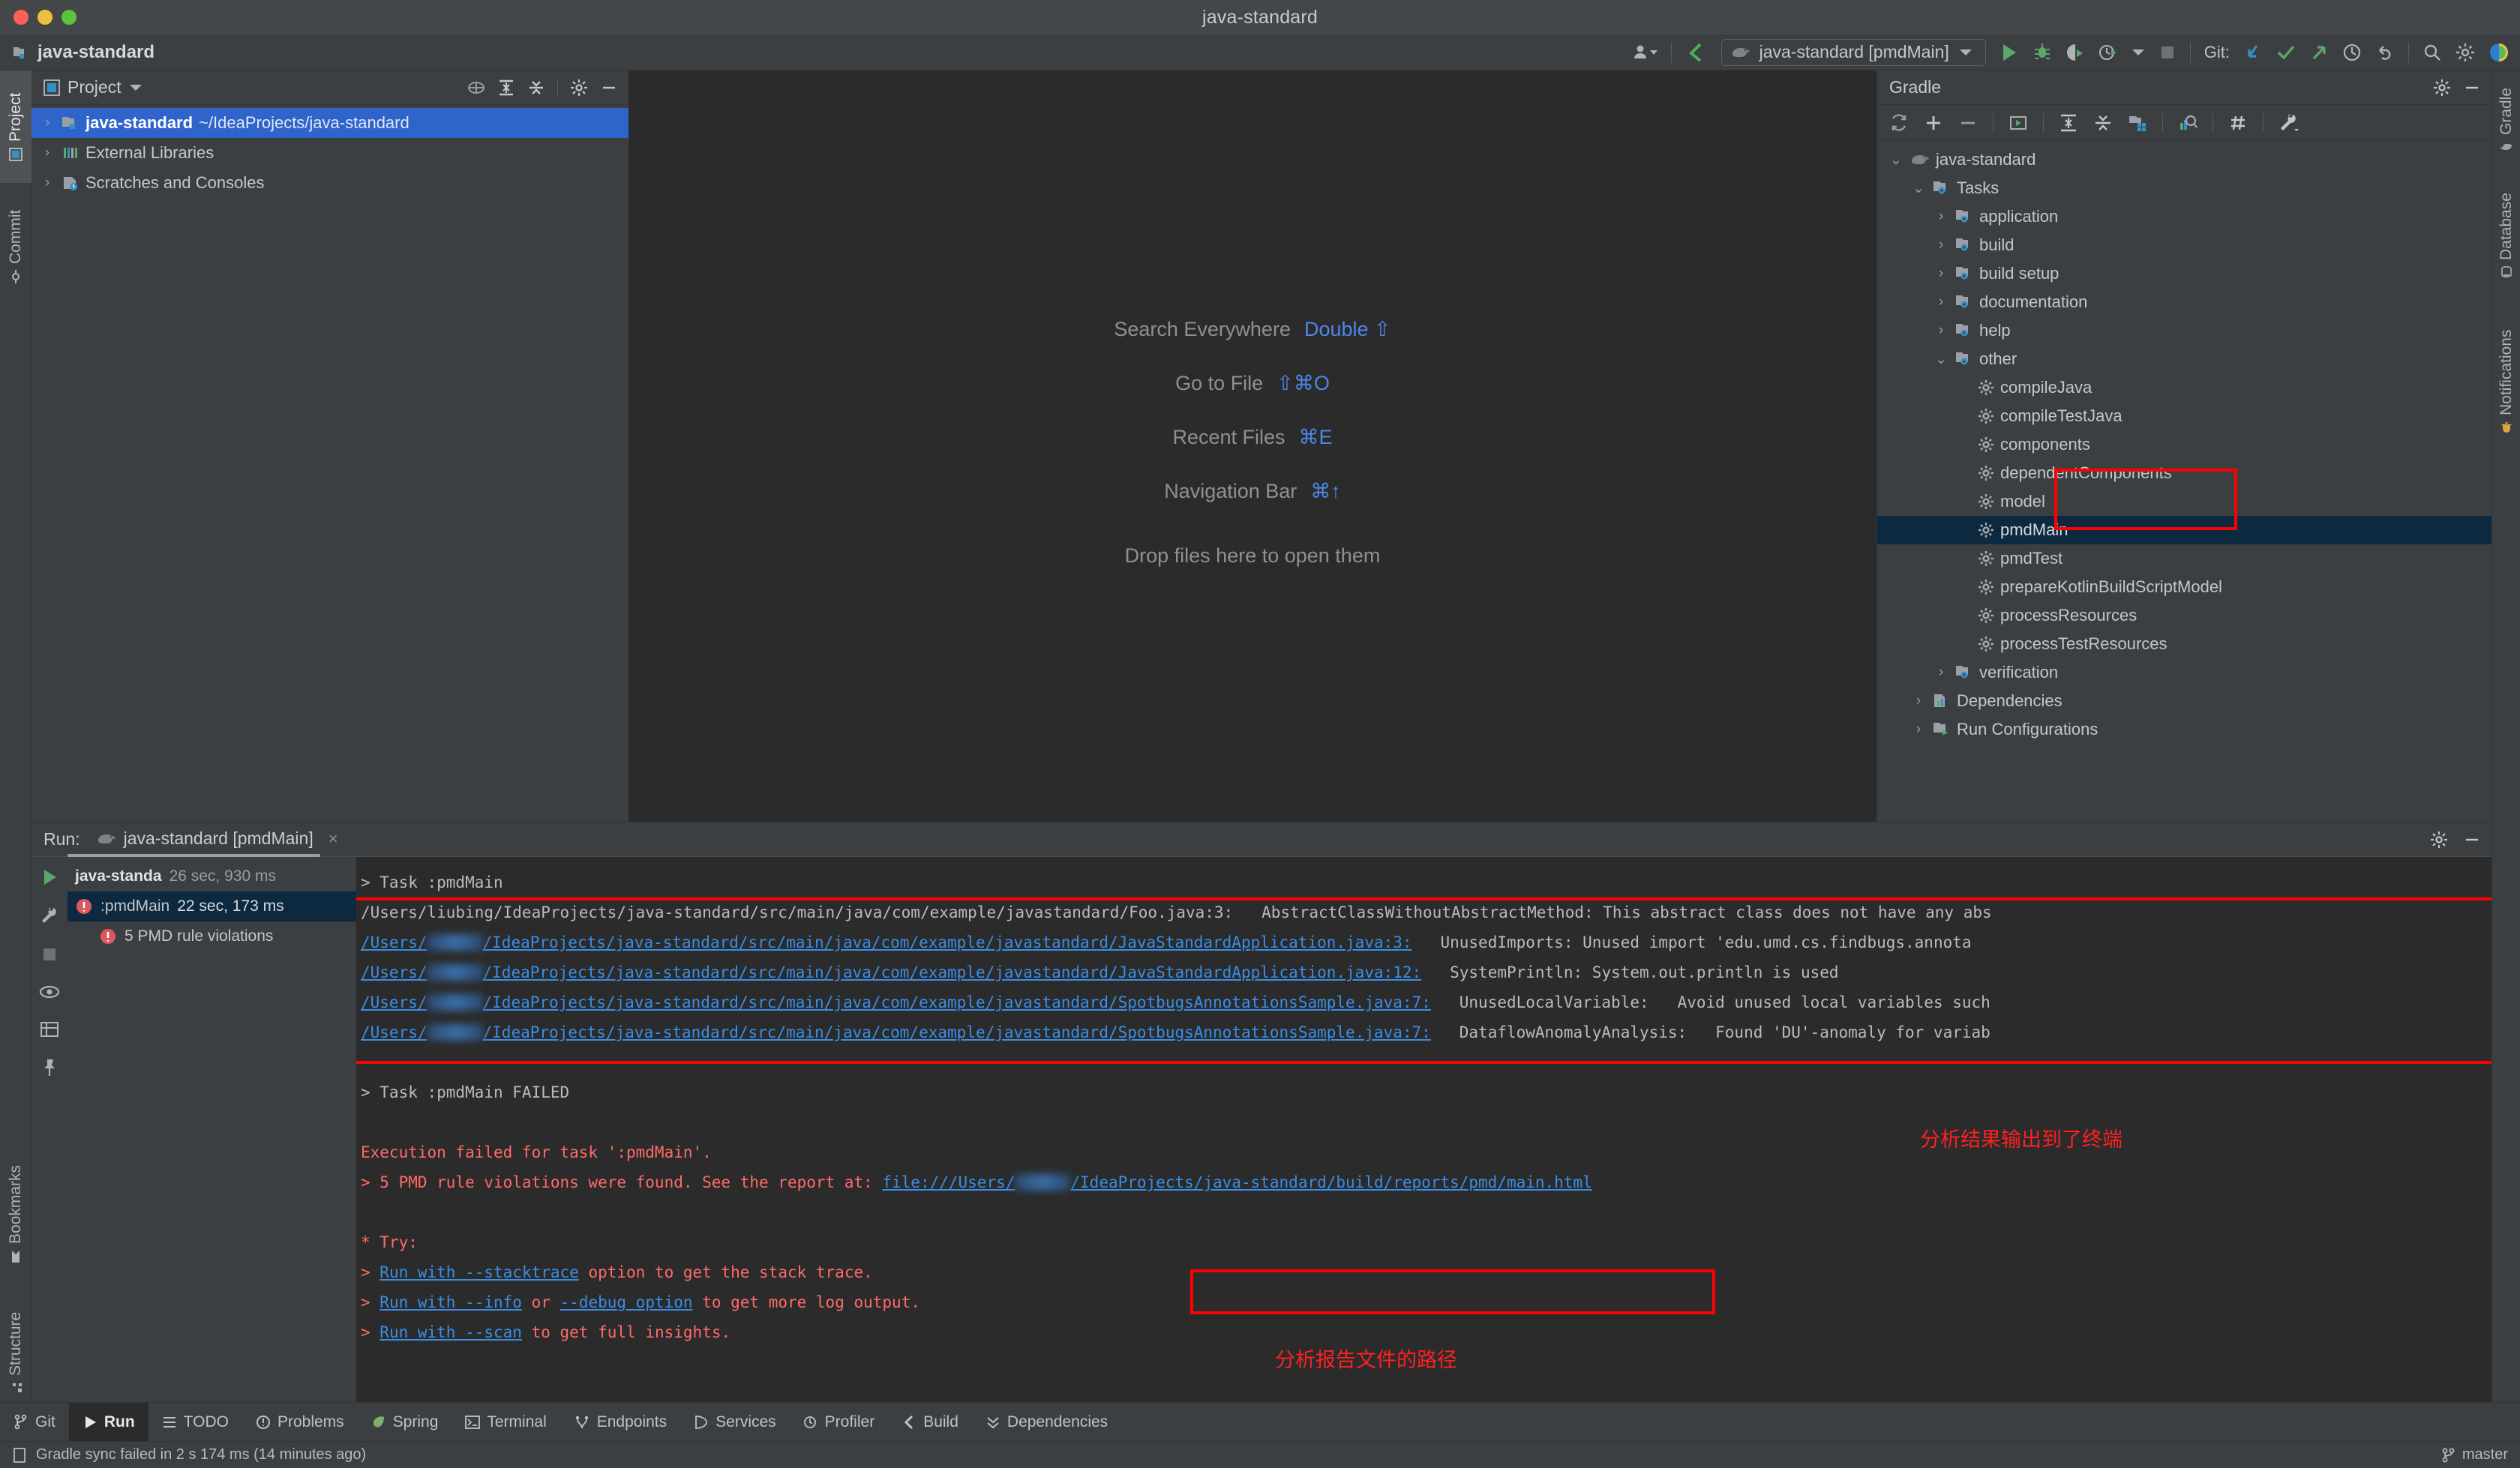  Describe the element at coordinates (2108, 52) in the screenshot. I see `profile-icon` at that location.